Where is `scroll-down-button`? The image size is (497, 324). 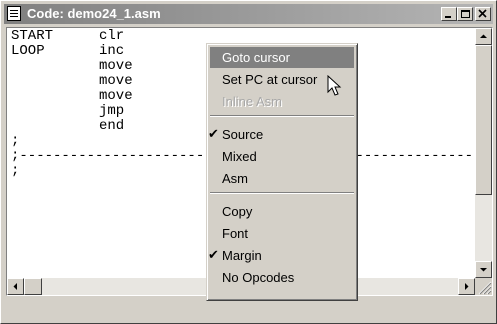 scroll-down-button is located at coordinates (483, 269).